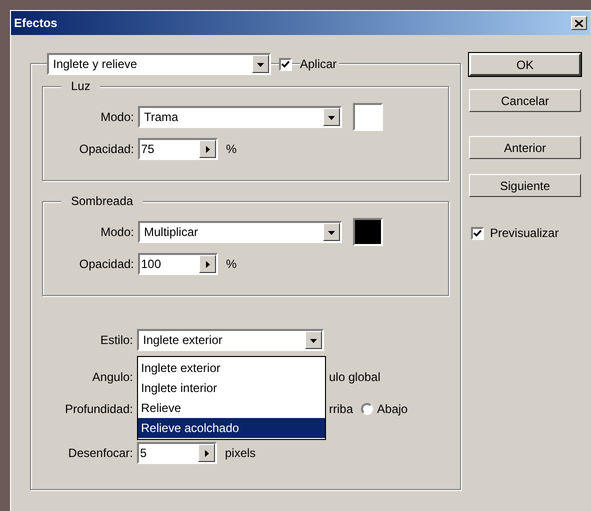  I want to click on mode-select: Trama, so click(240, 117).